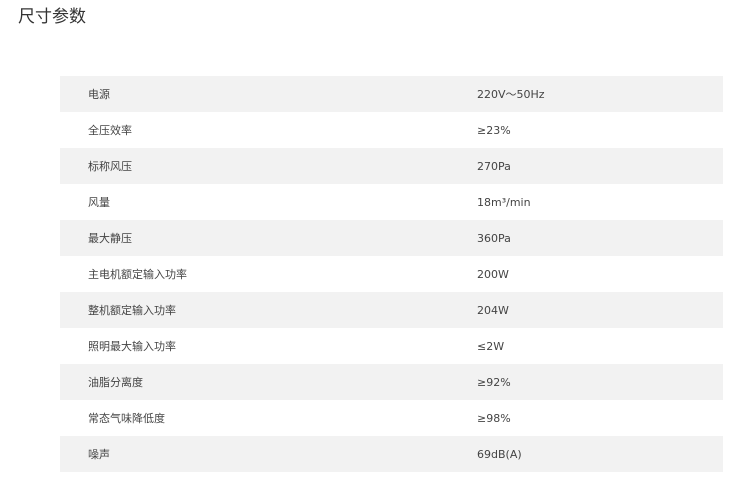 Image resolution: width=730 pixels, height=484 pixels. What do you see at coordinates (391, 310) in the screenshot?
I see `spec-row-unit-rated-power: 整机额定输入功率 204W` at bounding box center [391, 310].